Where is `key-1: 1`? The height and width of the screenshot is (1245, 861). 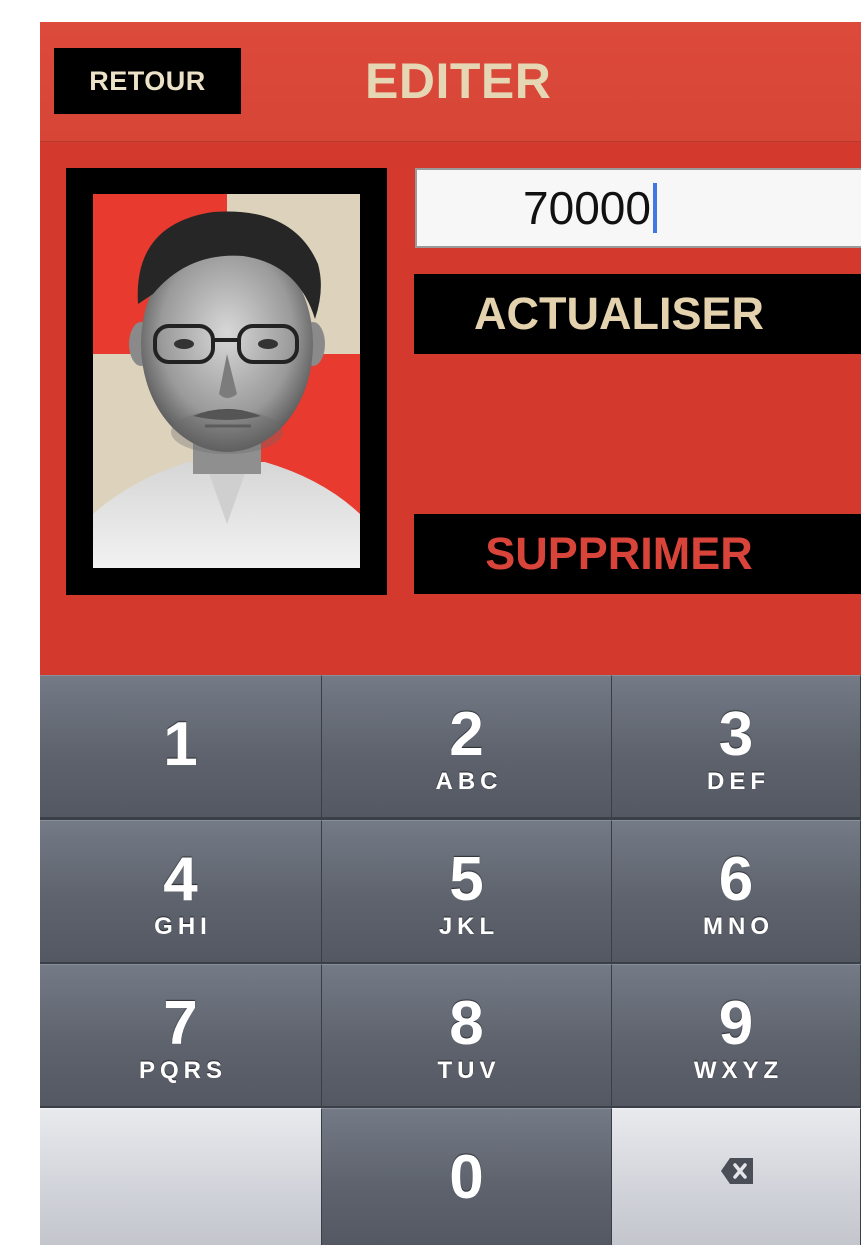 key-1: 1 is located at coordinates (181, 746).